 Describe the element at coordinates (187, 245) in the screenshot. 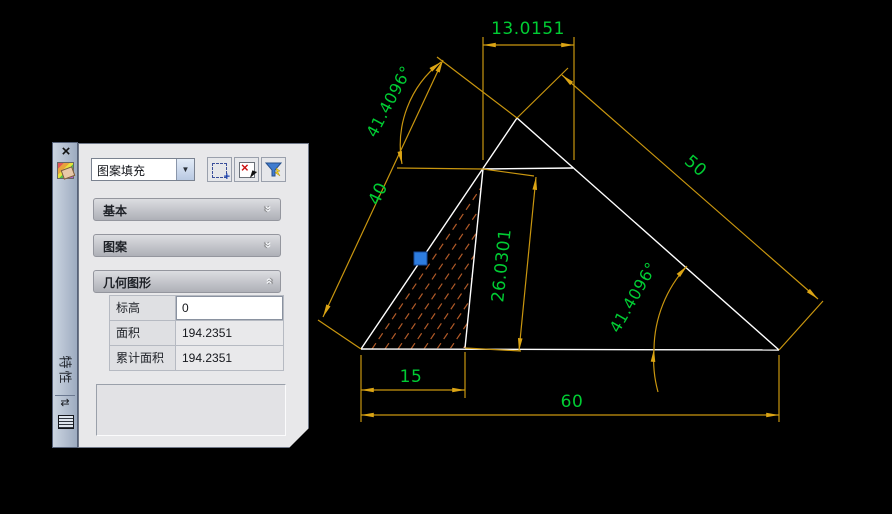

I see `section-pattern: 图案 »` at that location.